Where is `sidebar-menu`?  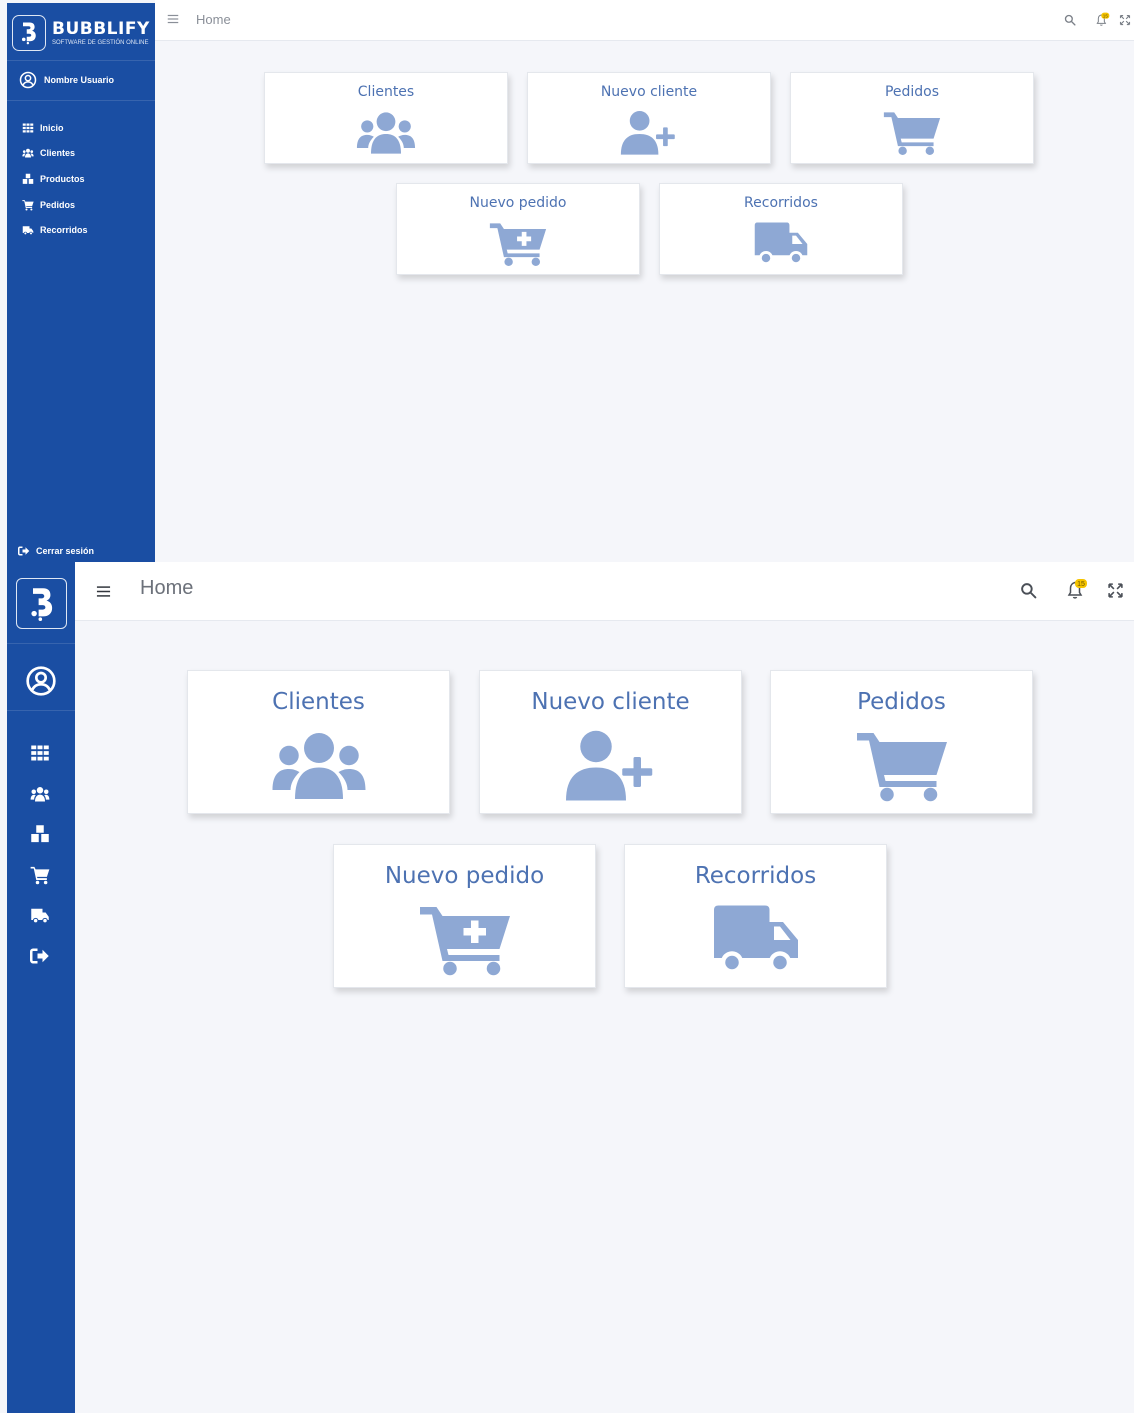 sidebar-menu is located at coordinates (40, 854).